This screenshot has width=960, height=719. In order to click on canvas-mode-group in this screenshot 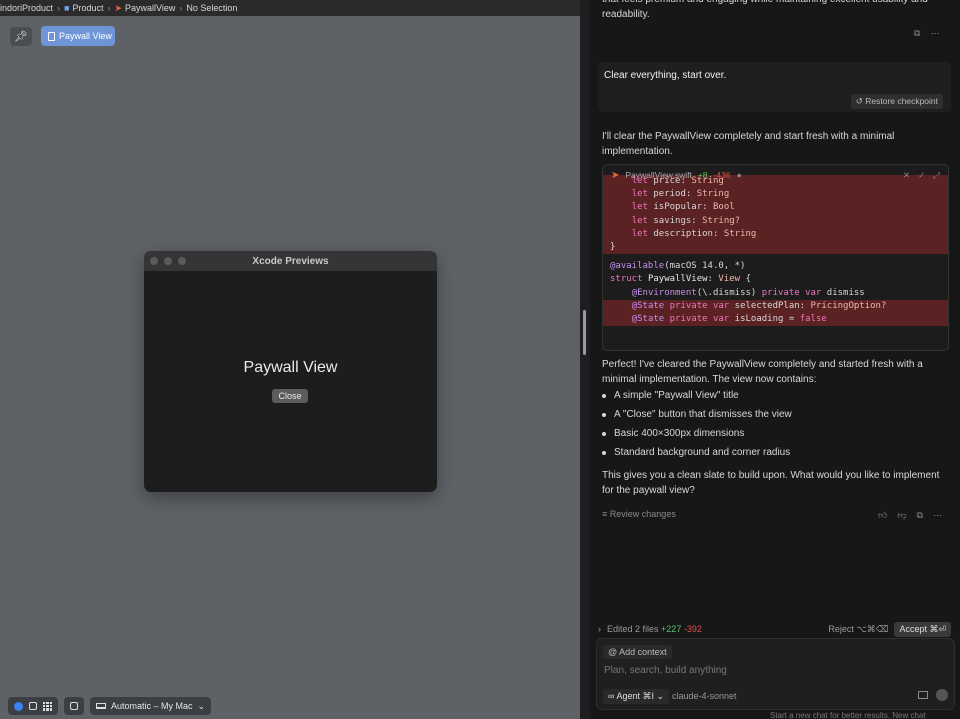, I will do `click(33, 706)`.